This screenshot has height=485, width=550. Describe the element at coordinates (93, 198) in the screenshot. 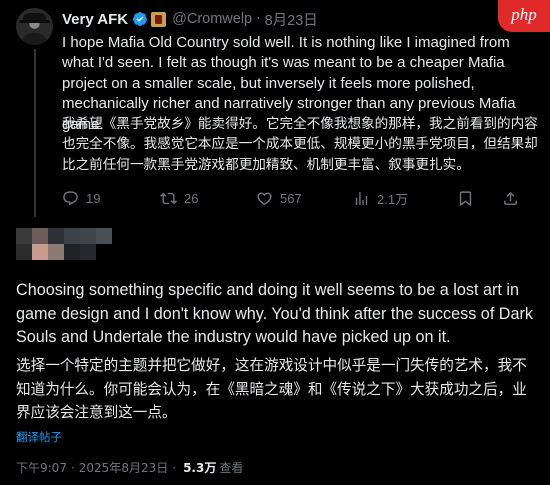

I see `reply-count: 19` at that location.